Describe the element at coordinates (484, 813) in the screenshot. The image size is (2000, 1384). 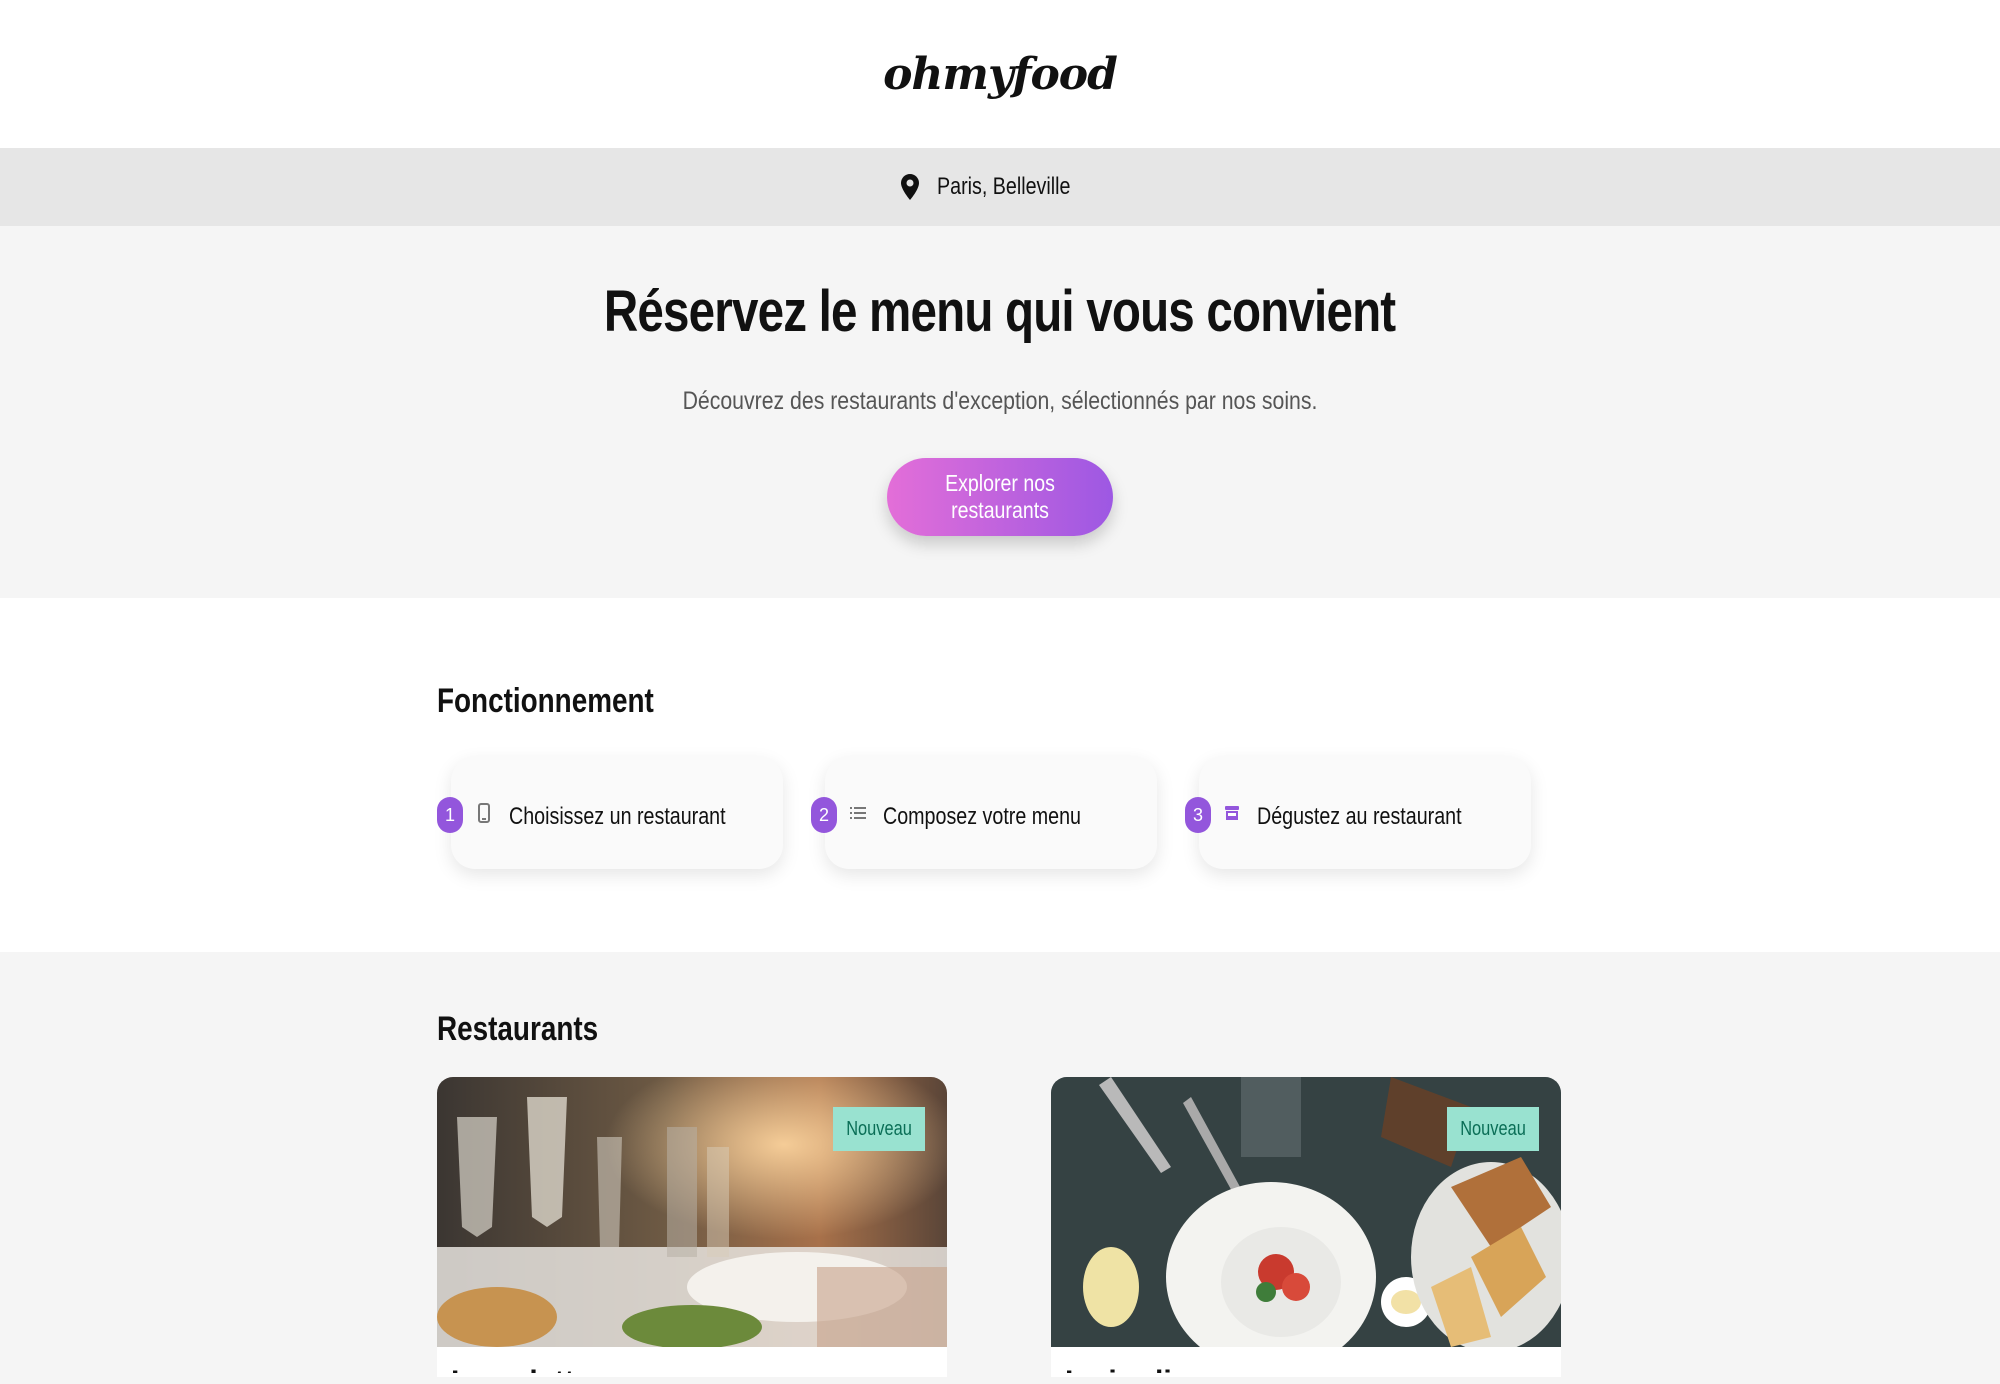
I see `phone-icon` at that location.